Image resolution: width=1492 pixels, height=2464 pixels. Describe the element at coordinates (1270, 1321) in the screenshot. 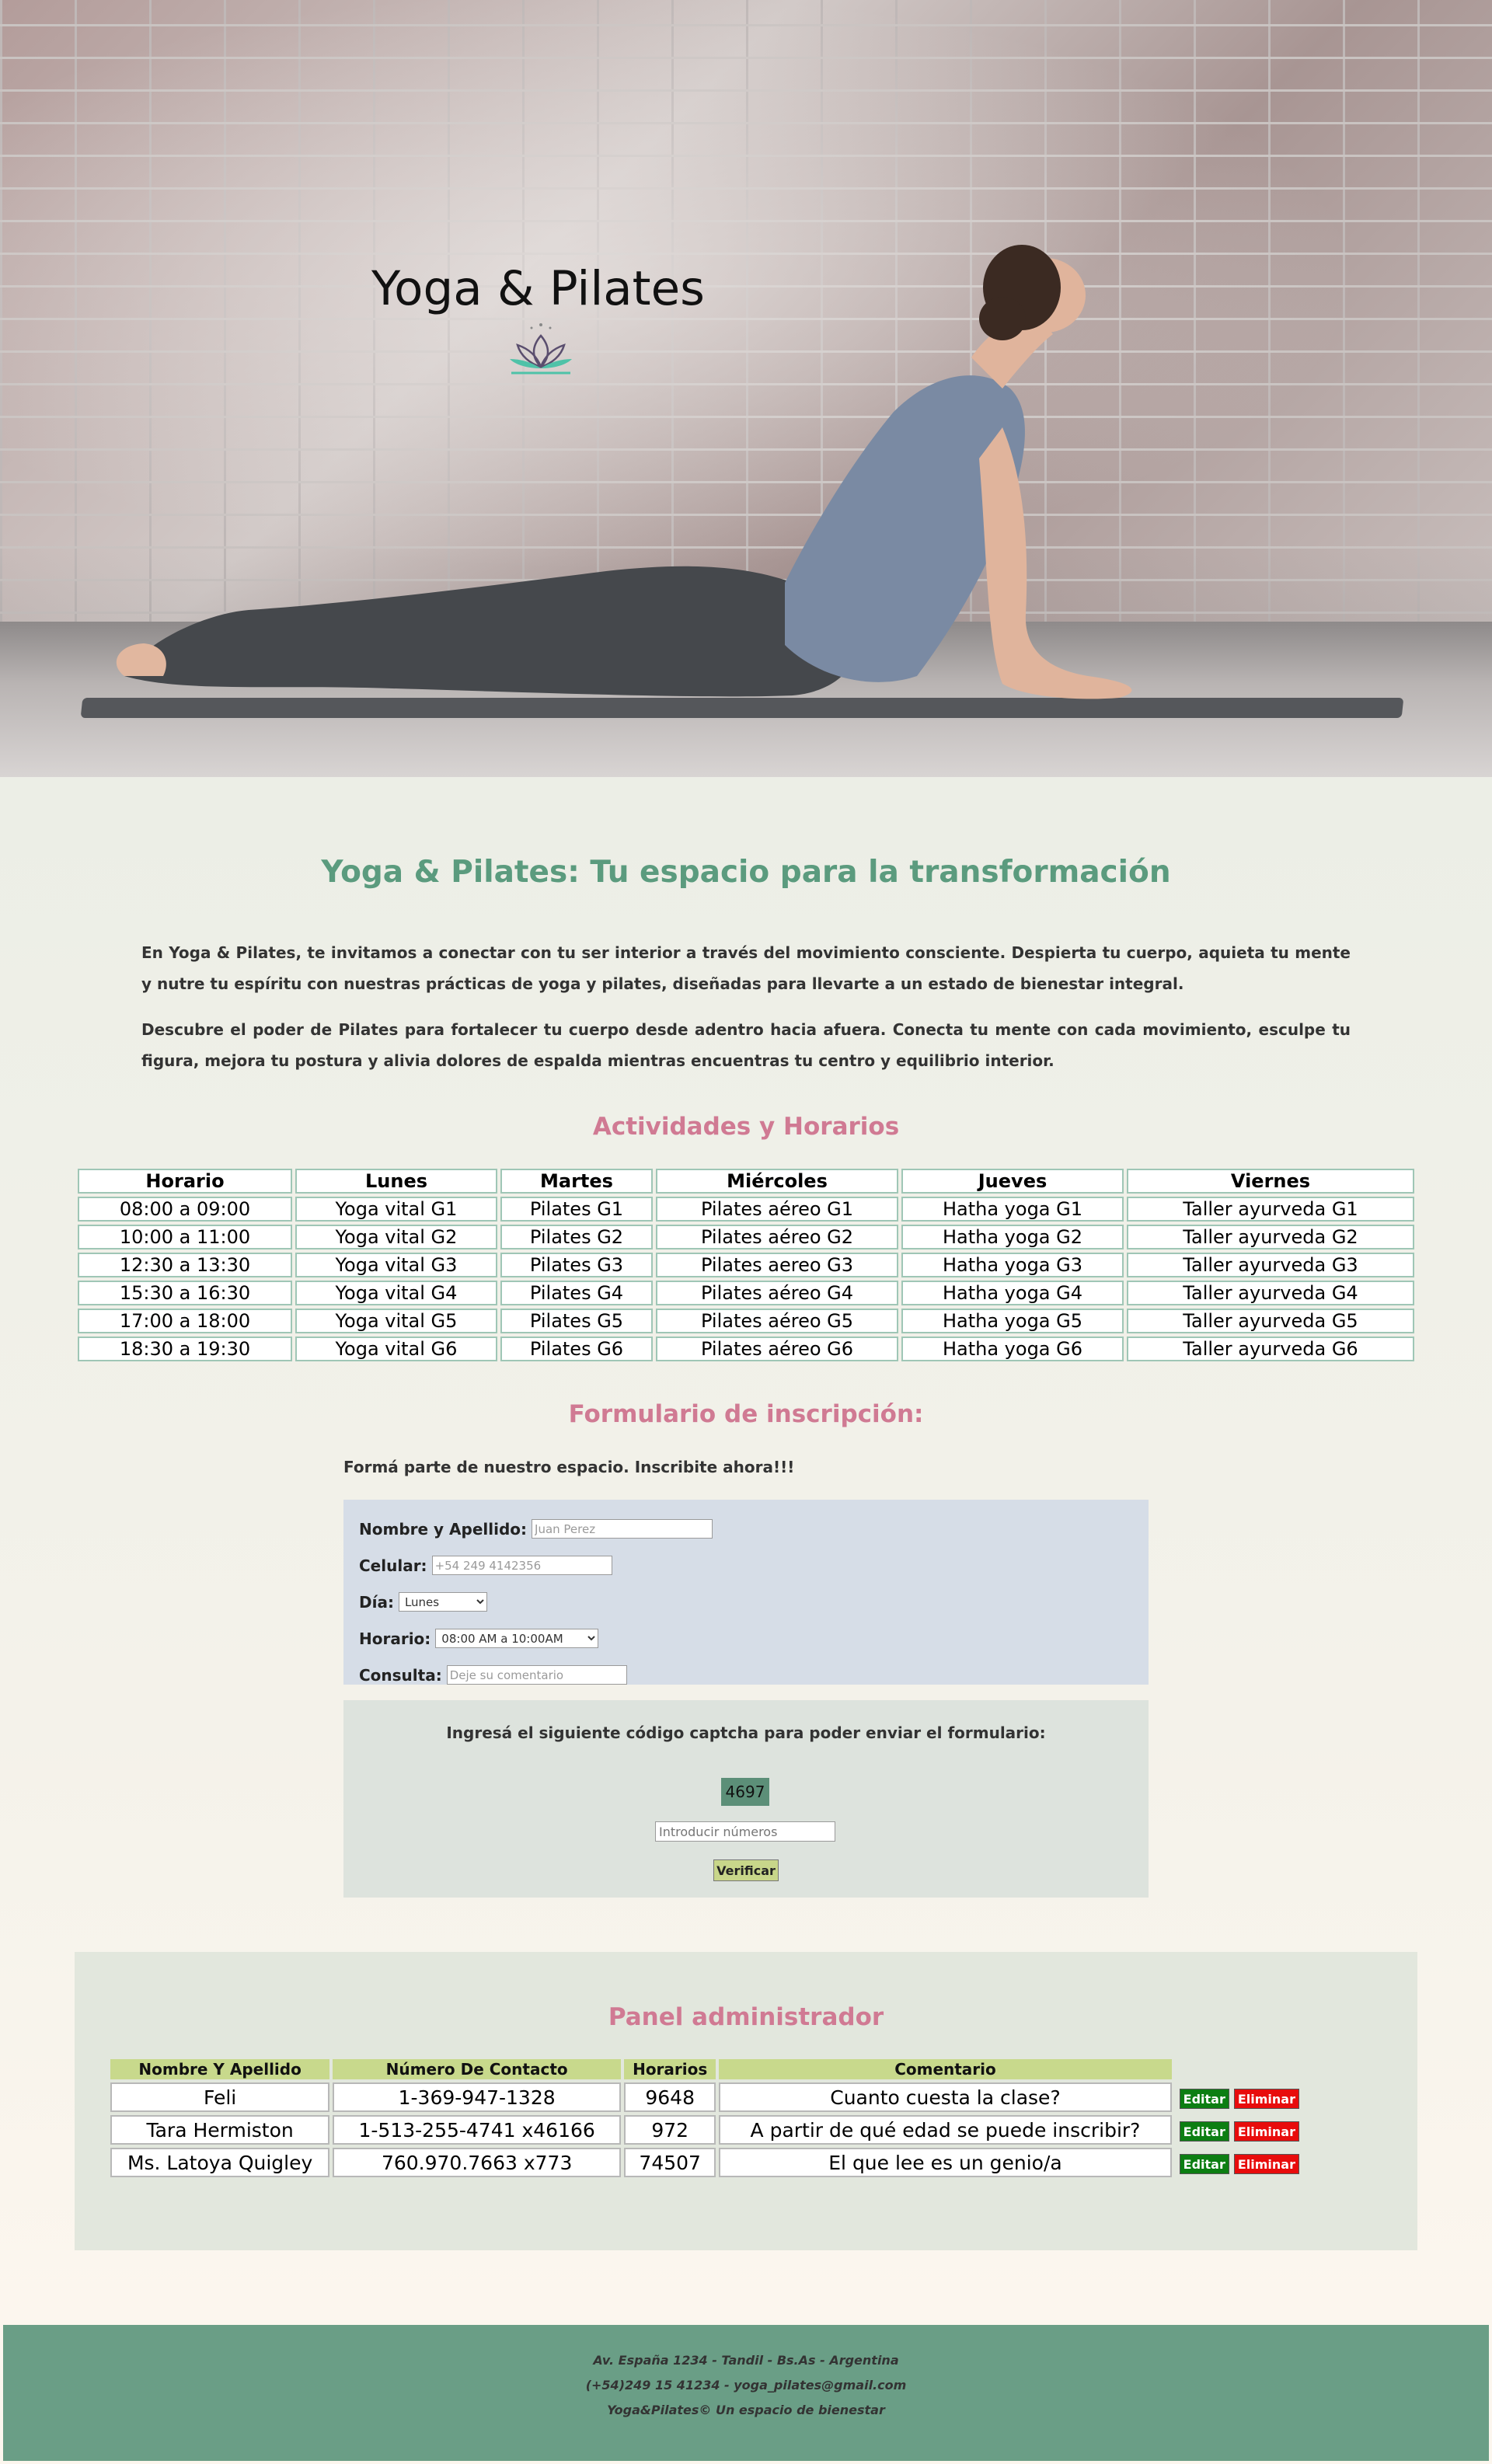

I see `schedule-cell: Taller ayurveda G5` at that location.